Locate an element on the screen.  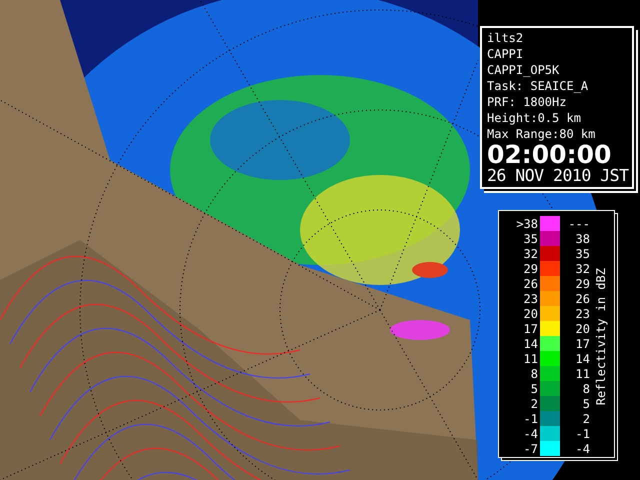
info-line: Task: SEAICE_A is located at coordinates (538, 86).